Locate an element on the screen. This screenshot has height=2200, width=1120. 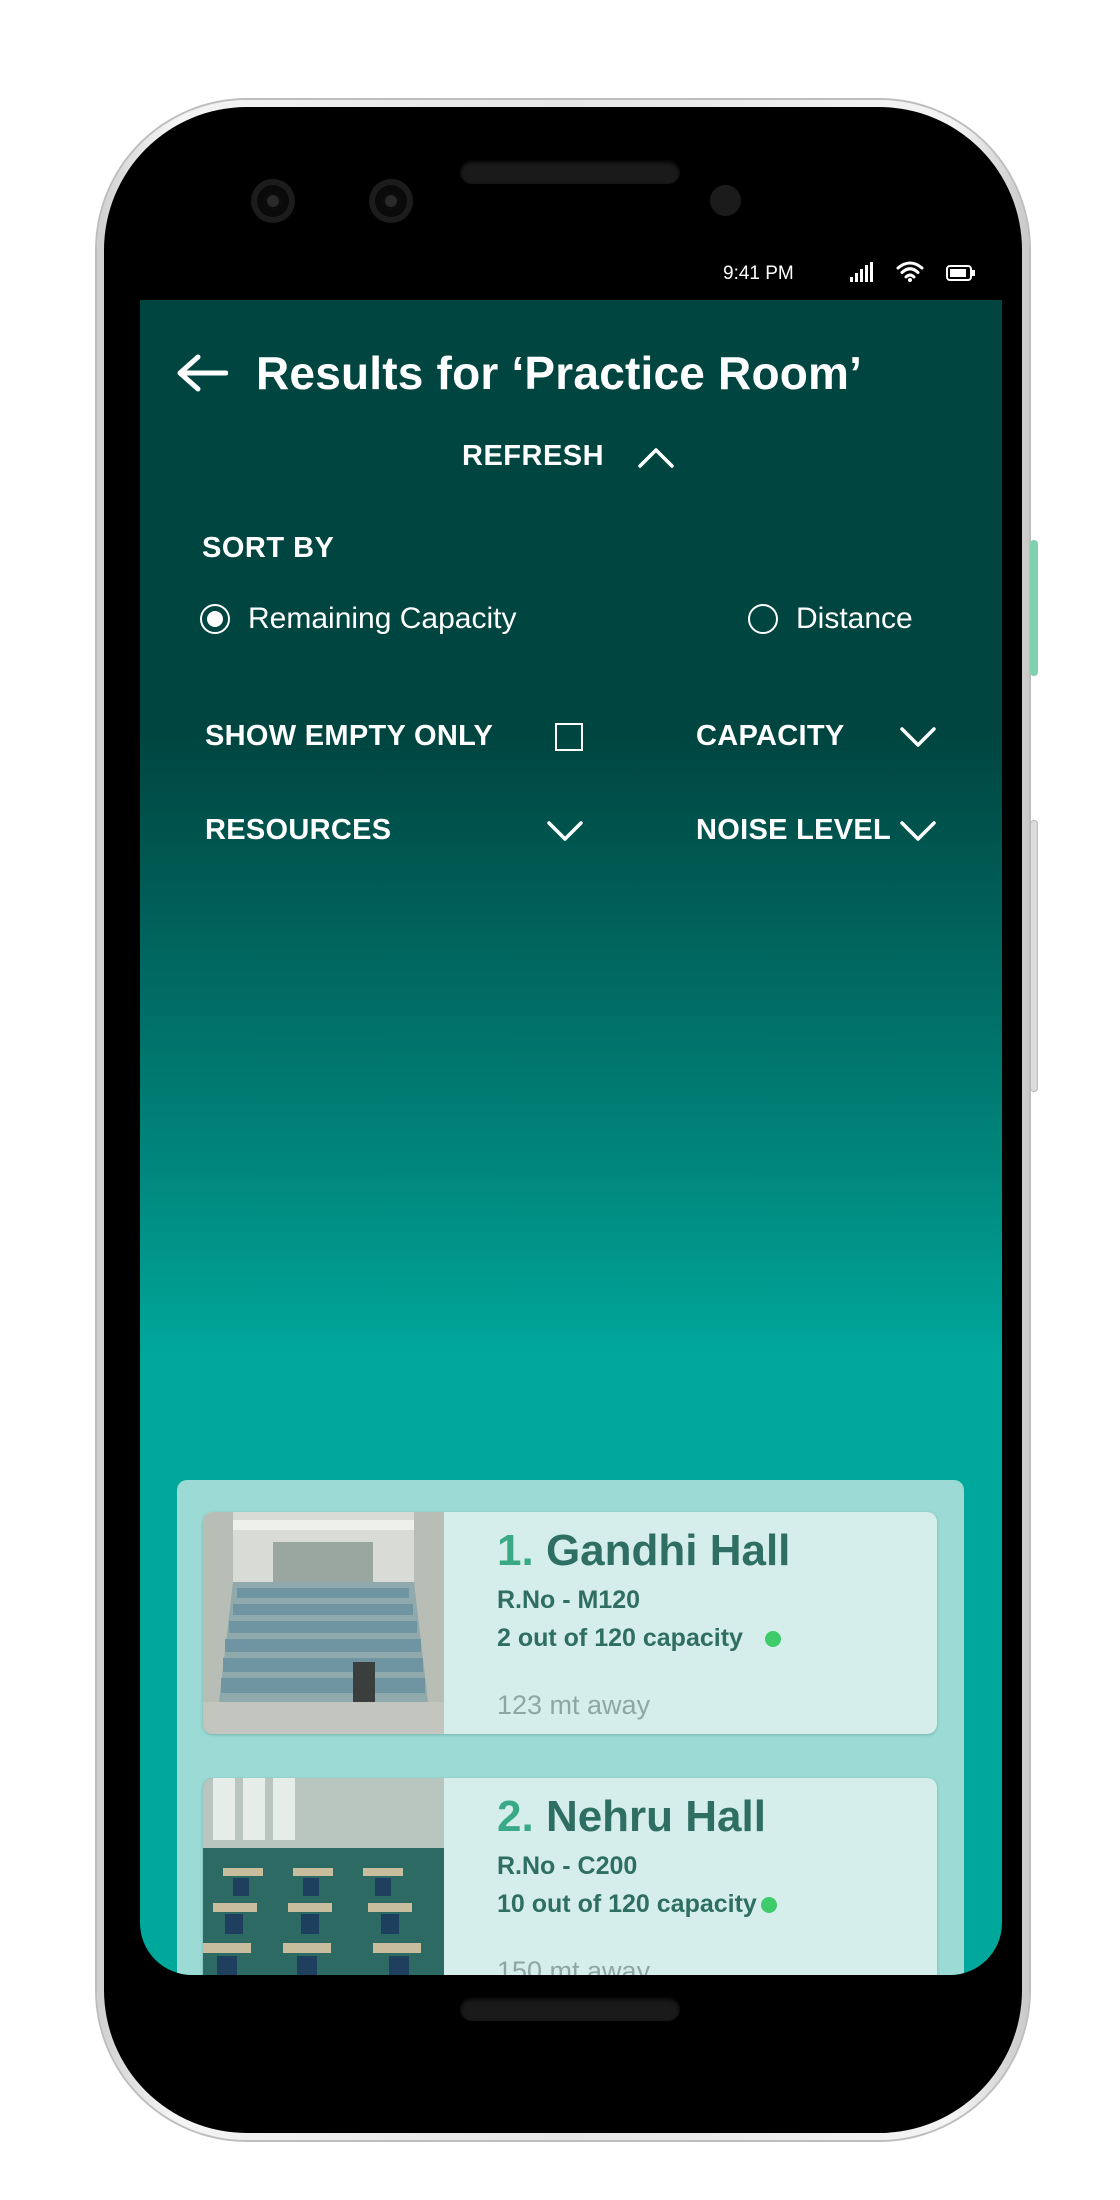
sort-option-label: Remaining Capacity is located at coordinates (382, 618).